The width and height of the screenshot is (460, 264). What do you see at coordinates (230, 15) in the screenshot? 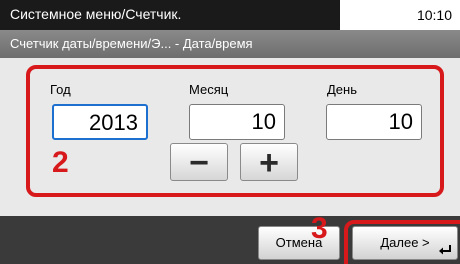
I see `title-bar: Системное меню/Счетчик. 10:10` at bounding box center [230, 15].